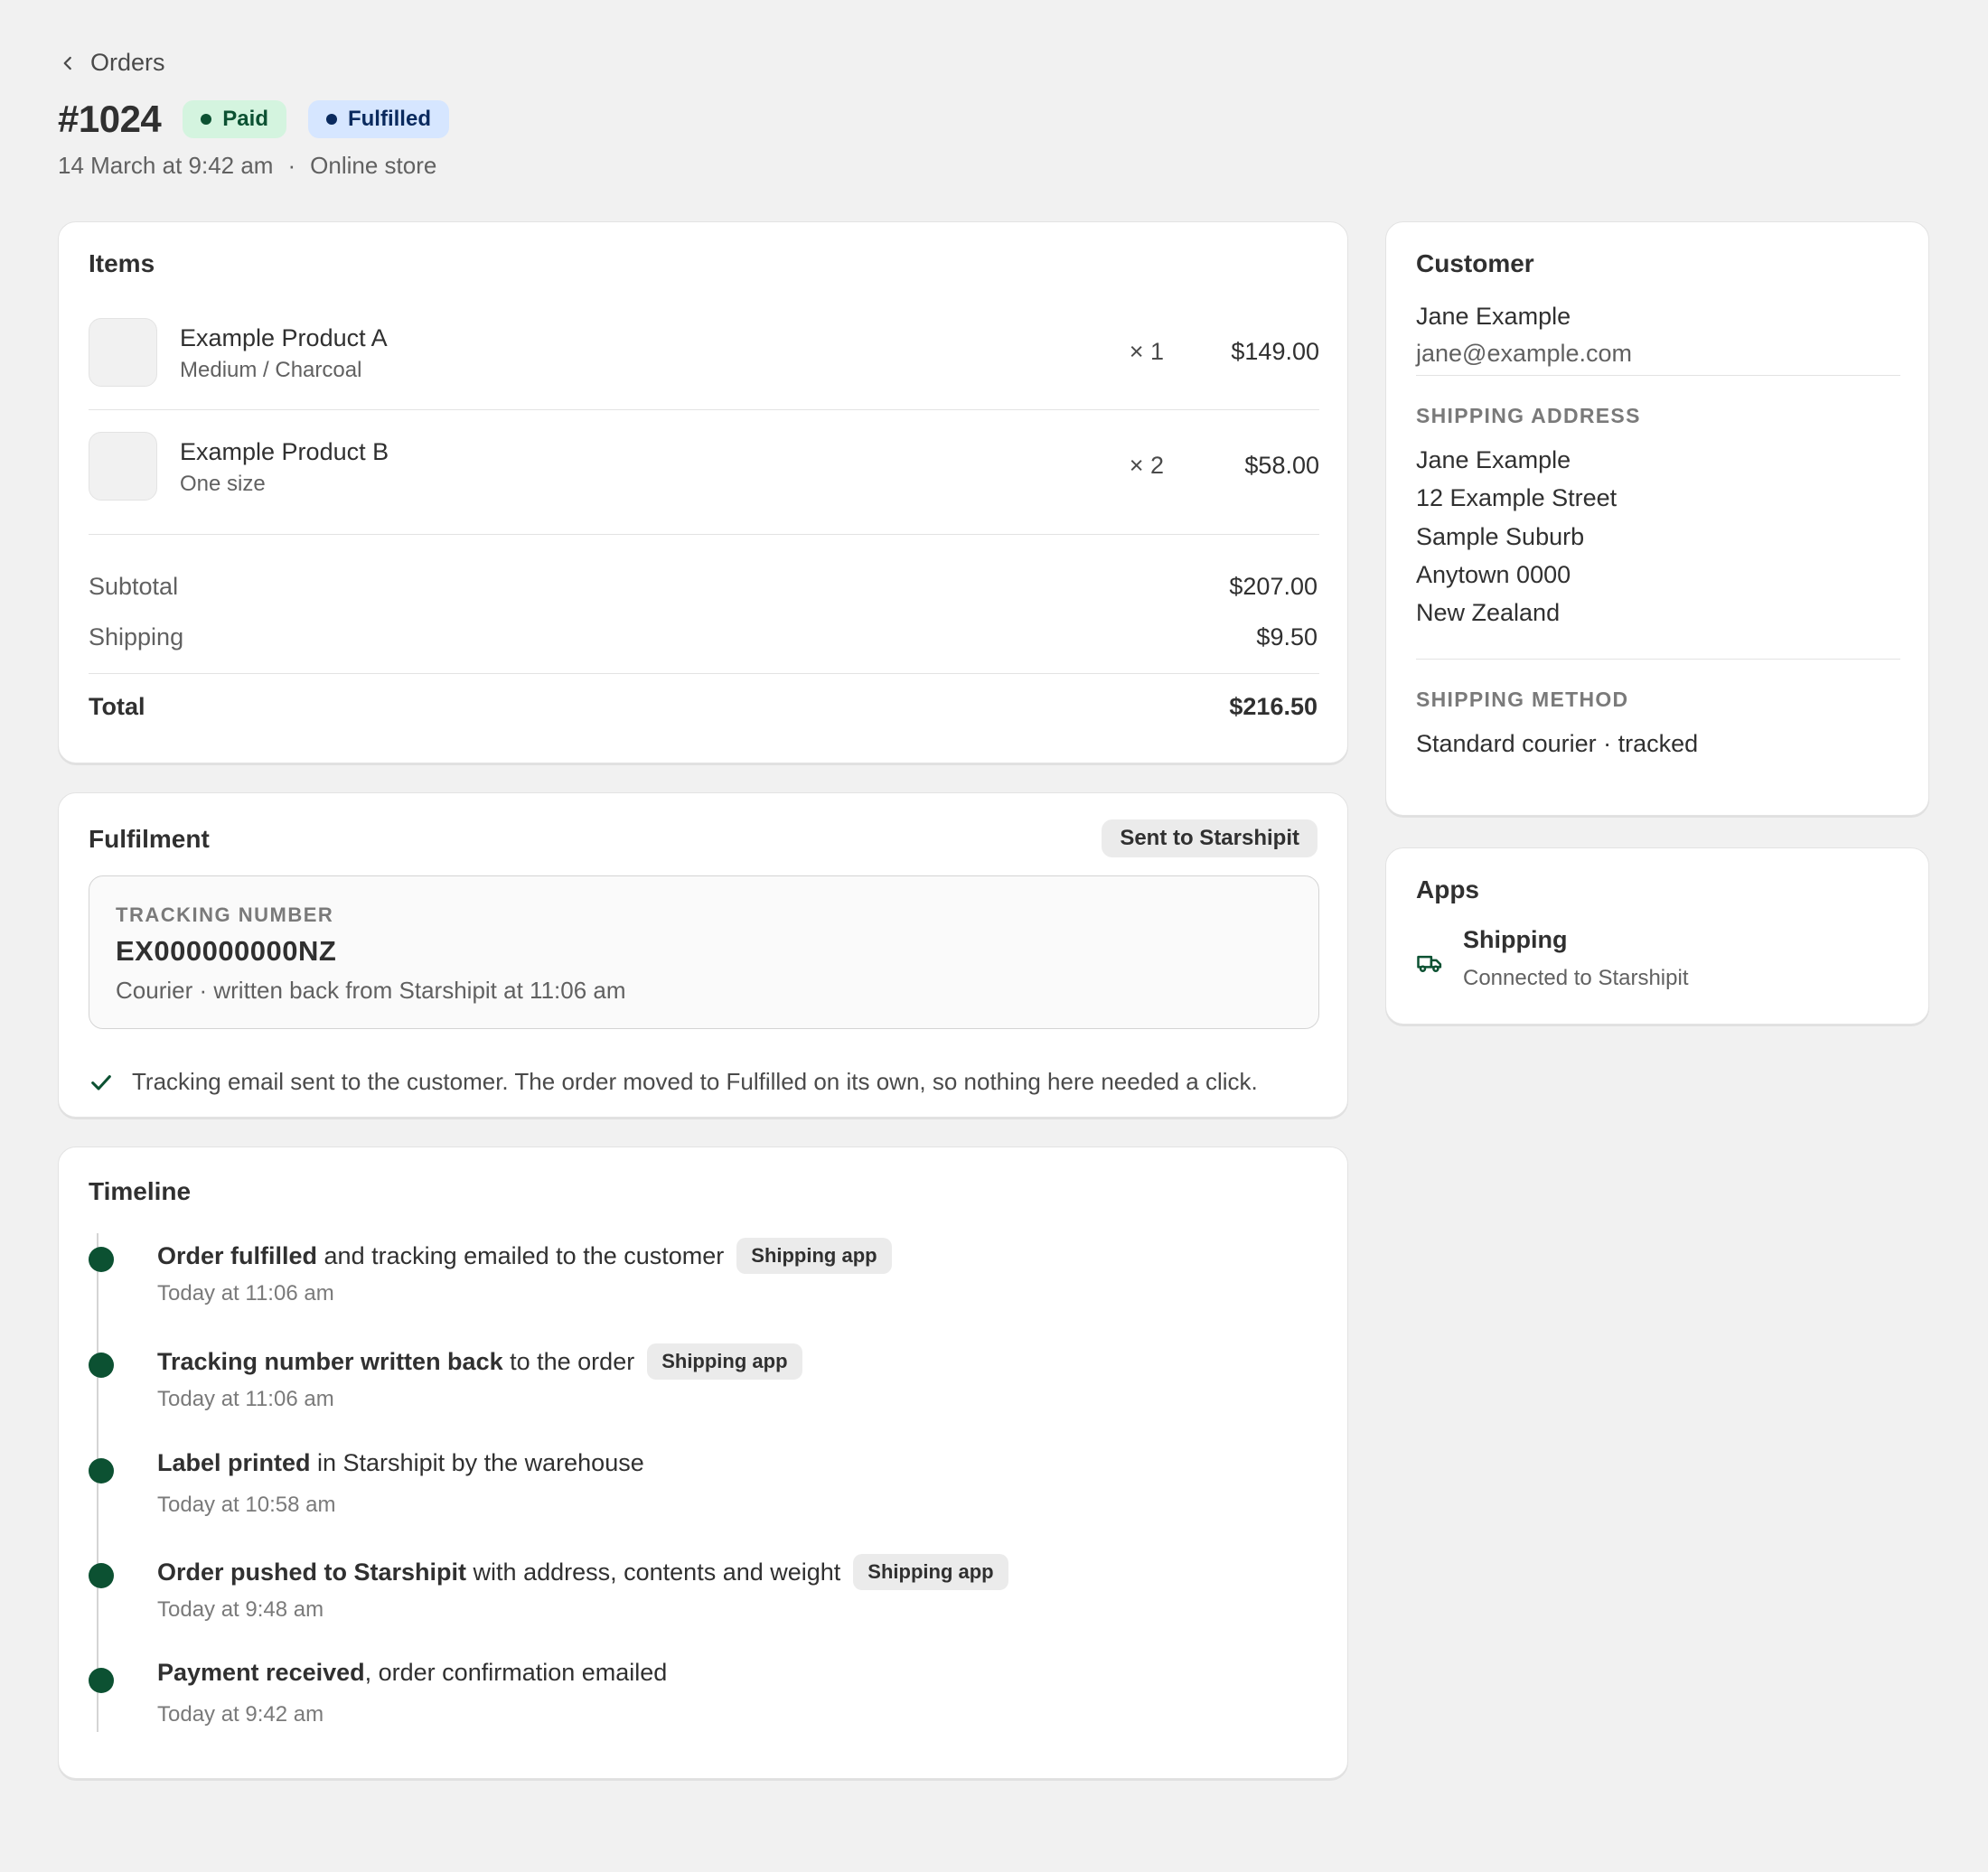 The image size is (1988, 1872). What do you see at coordinates (271, 370) in the screenshot?
I see `product-variant: Medium / Charcoal` at bounding box center [271, 370].